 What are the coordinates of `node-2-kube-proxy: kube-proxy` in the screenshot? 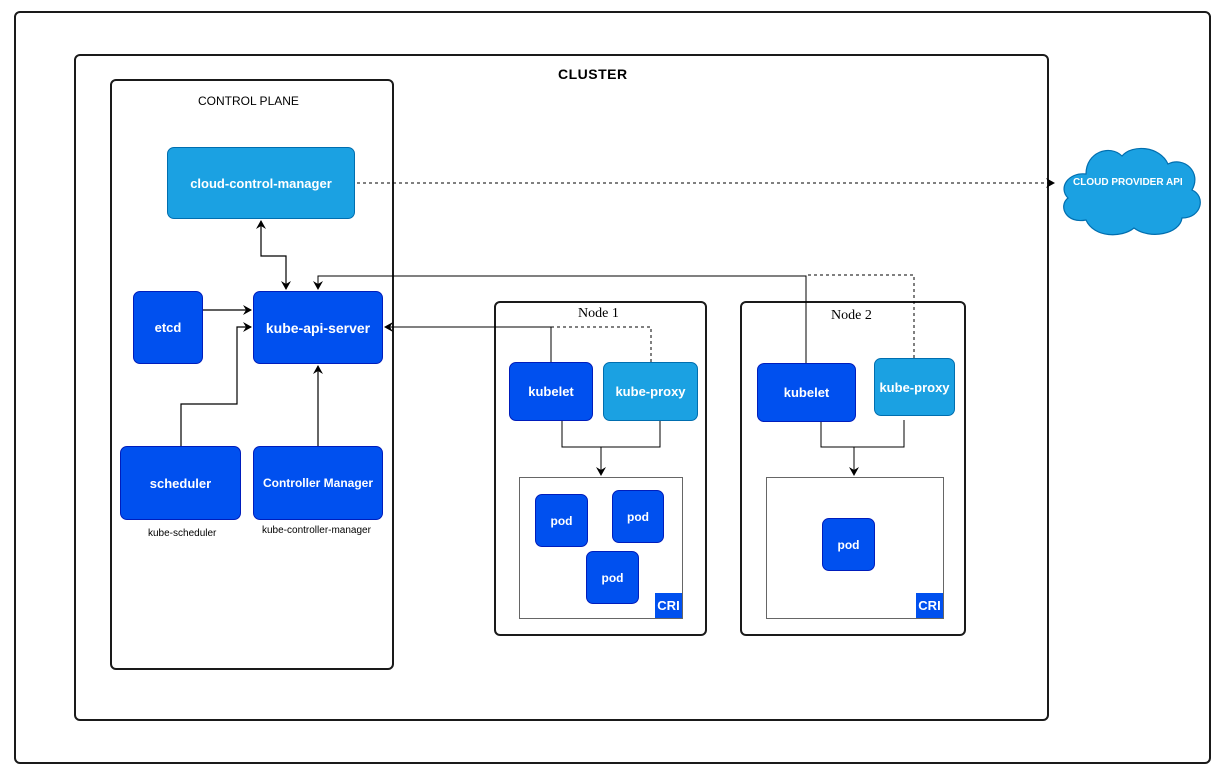 It's located at (914, 387).